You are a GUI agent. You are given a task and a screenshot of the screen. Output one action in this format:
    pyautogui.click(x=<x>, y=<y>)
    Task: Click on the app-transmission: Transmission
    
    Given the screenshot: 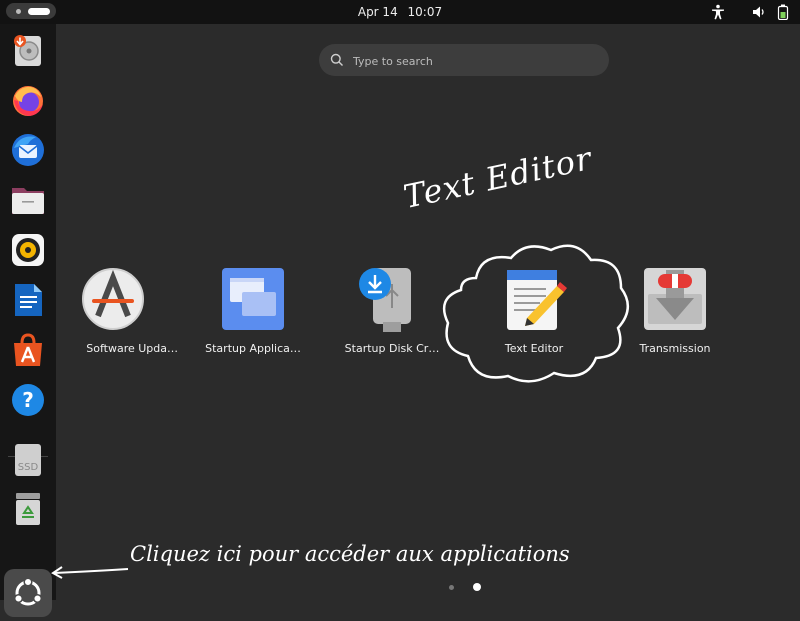 What is the action you would take?
    pyautogui.click(x=675, y=312)
    